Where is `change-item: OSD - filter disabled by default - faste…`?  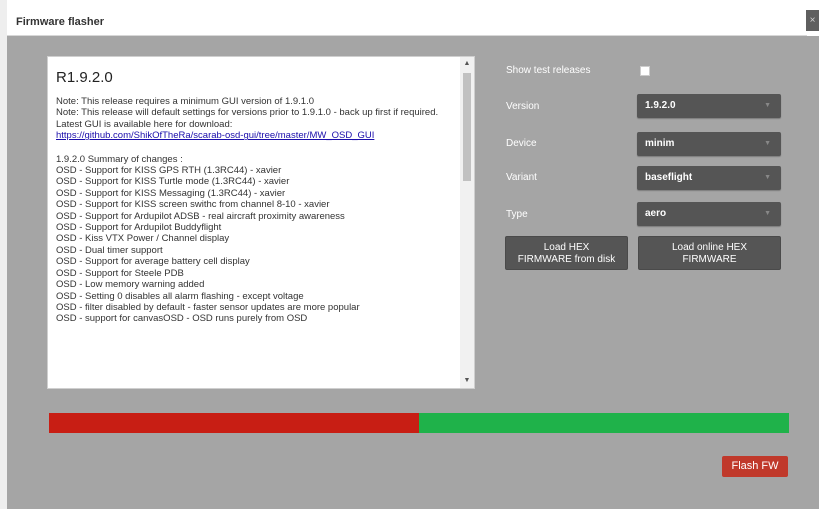 change-item: OSD - filter disabled by default - faste… is located at coordinates (208, 307).